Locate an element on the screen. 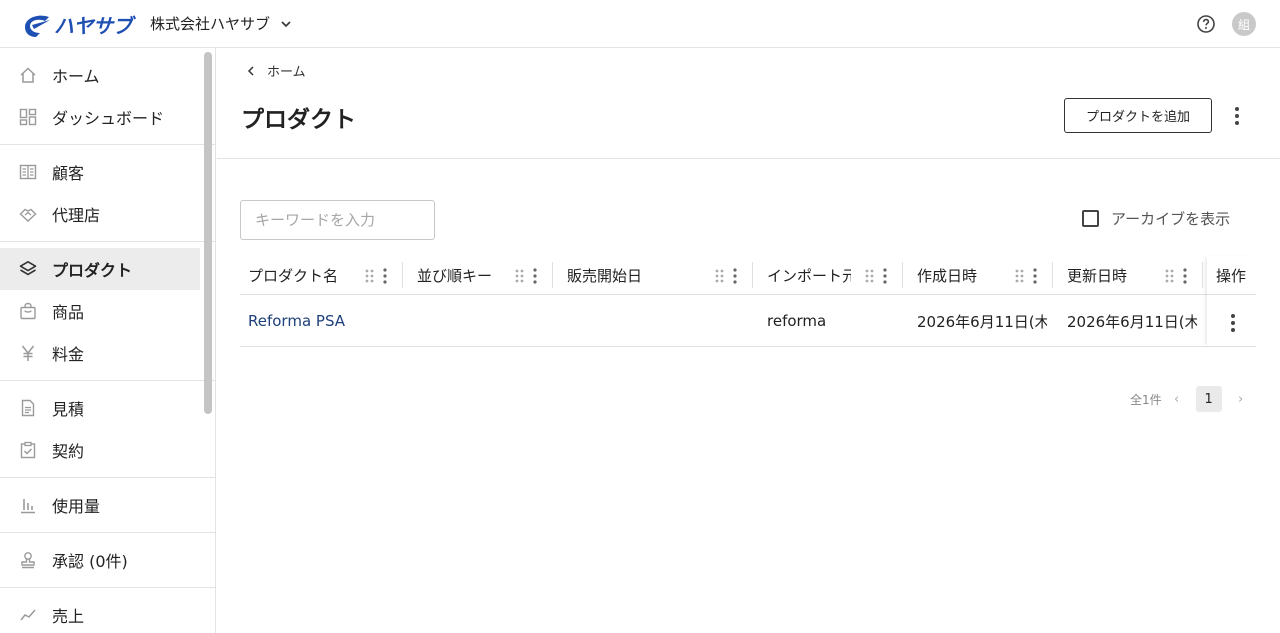 The width and height of the screenshot is (1280, 633). archive-checkbox is located at coordinates (1090, 218).